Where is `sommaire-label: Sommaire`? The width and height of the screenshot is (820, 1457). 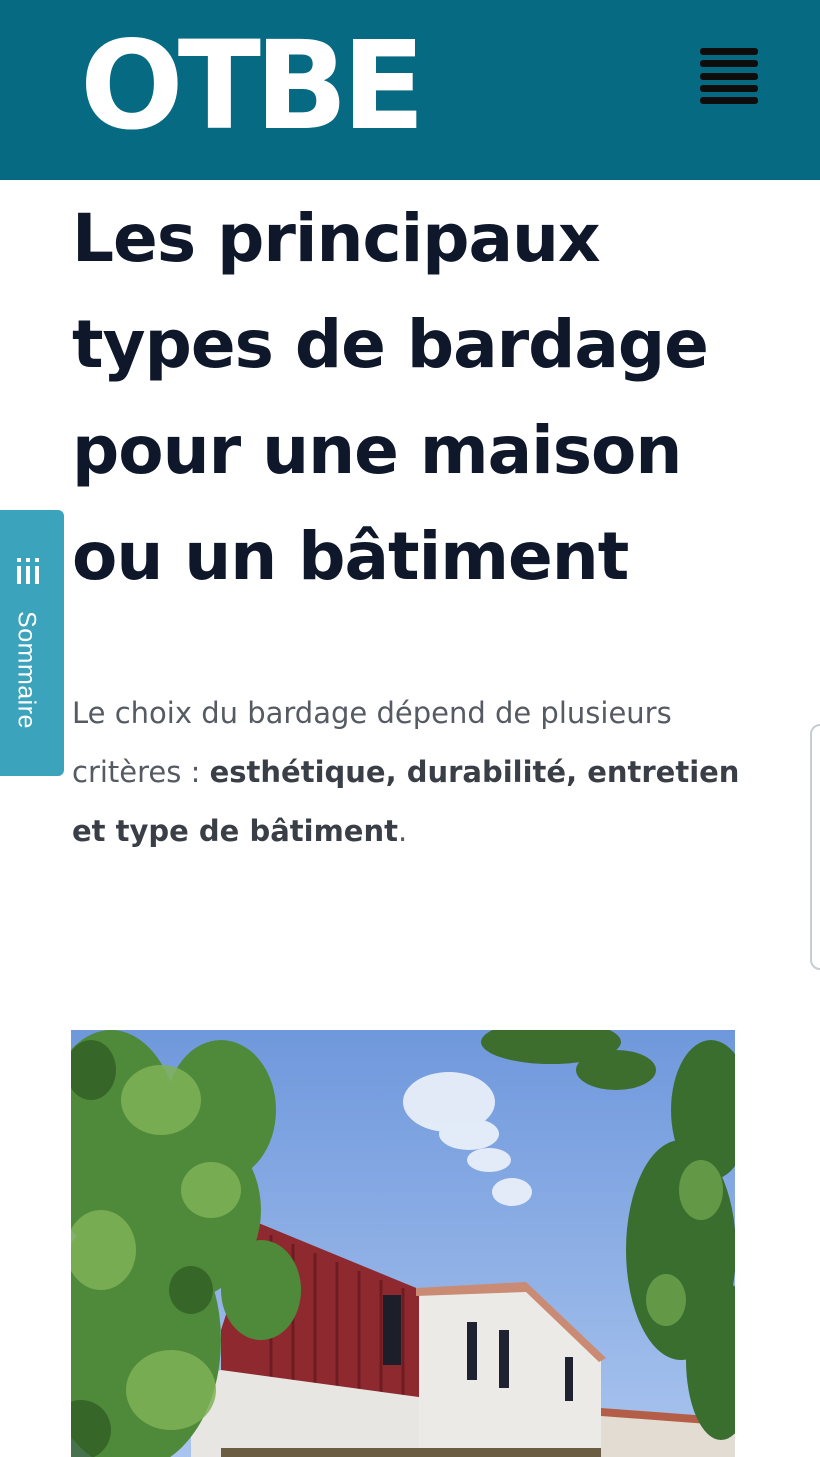 sommaire-label: Sommaire is located at coordinates (26, 670).